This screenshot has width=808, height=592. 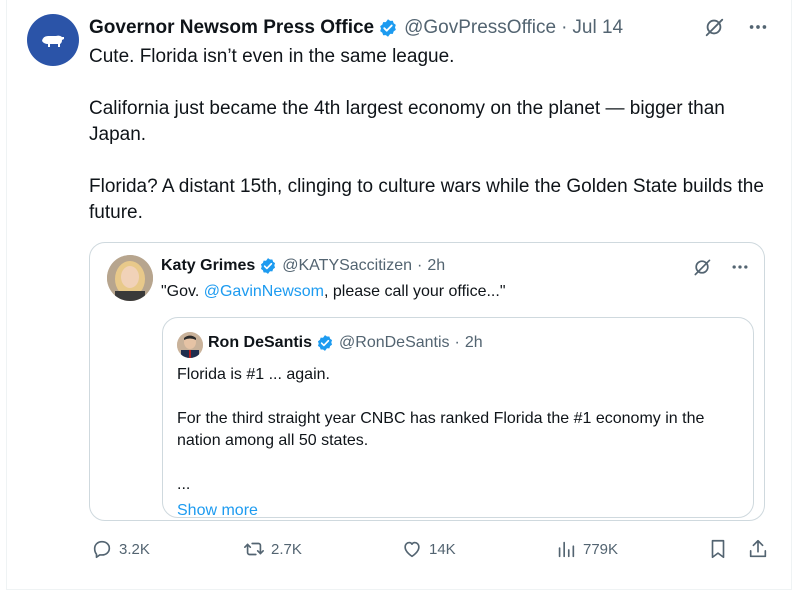 What do you see at coordinates (286, 549) in the screenshot?
I see `repost-count: 2.7K` at bounding box center [286, 549].